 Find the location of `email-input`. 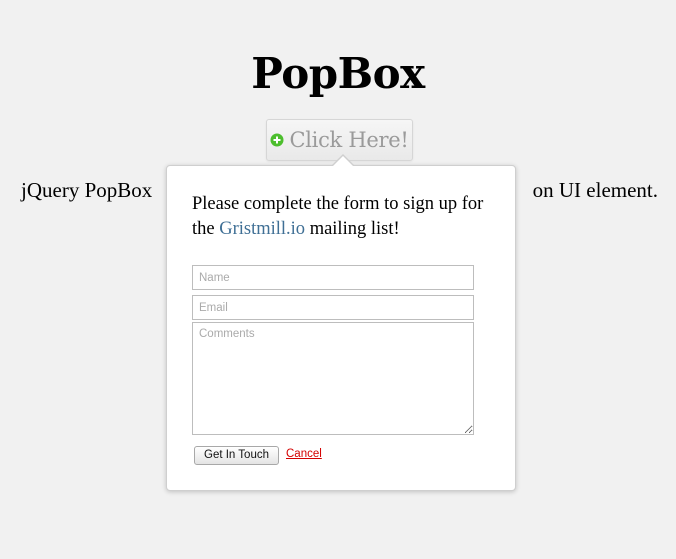

email-input is located at coordinates (333, 307).